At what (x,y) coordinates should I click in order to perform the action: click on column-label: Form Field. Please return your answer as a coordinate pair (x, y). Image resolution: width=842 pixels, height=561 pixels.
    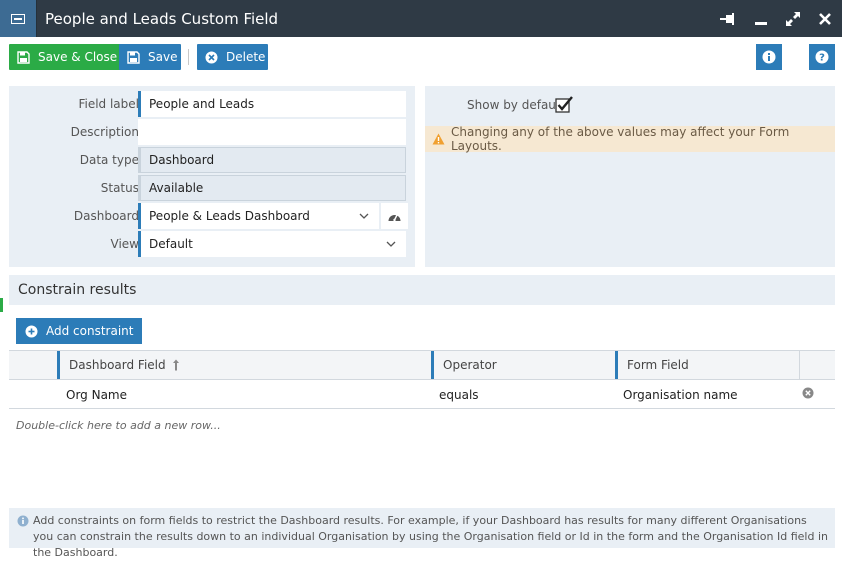
    Looking at the image, I should click on (658, 365).